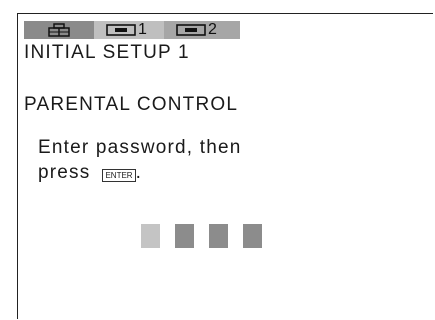  What do you see at coordinates (131, 104) in the screenshot?
I see `section-heading: PARENTAL CONTROL` at bounding box center [131, 104].